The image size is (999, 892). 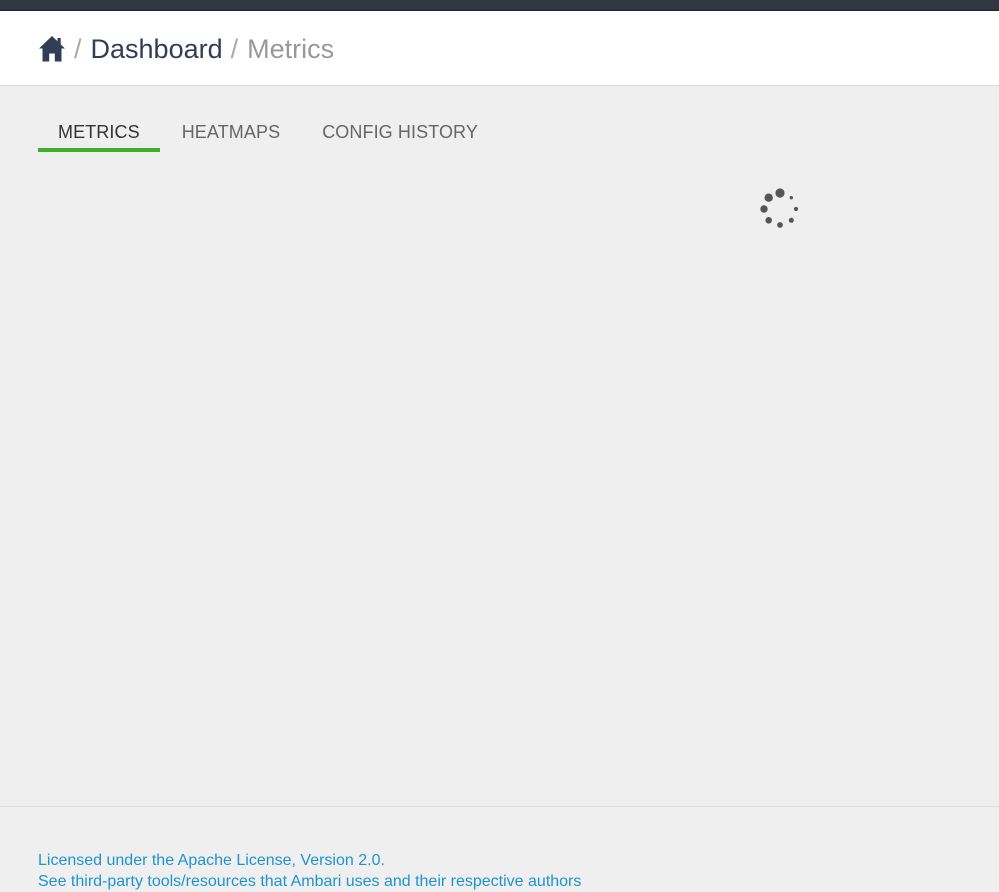 What do you see at coordinates (99, 134) in the screenshot?
I see `tab-metrics: METRICS` at bounding box center [99, 134].